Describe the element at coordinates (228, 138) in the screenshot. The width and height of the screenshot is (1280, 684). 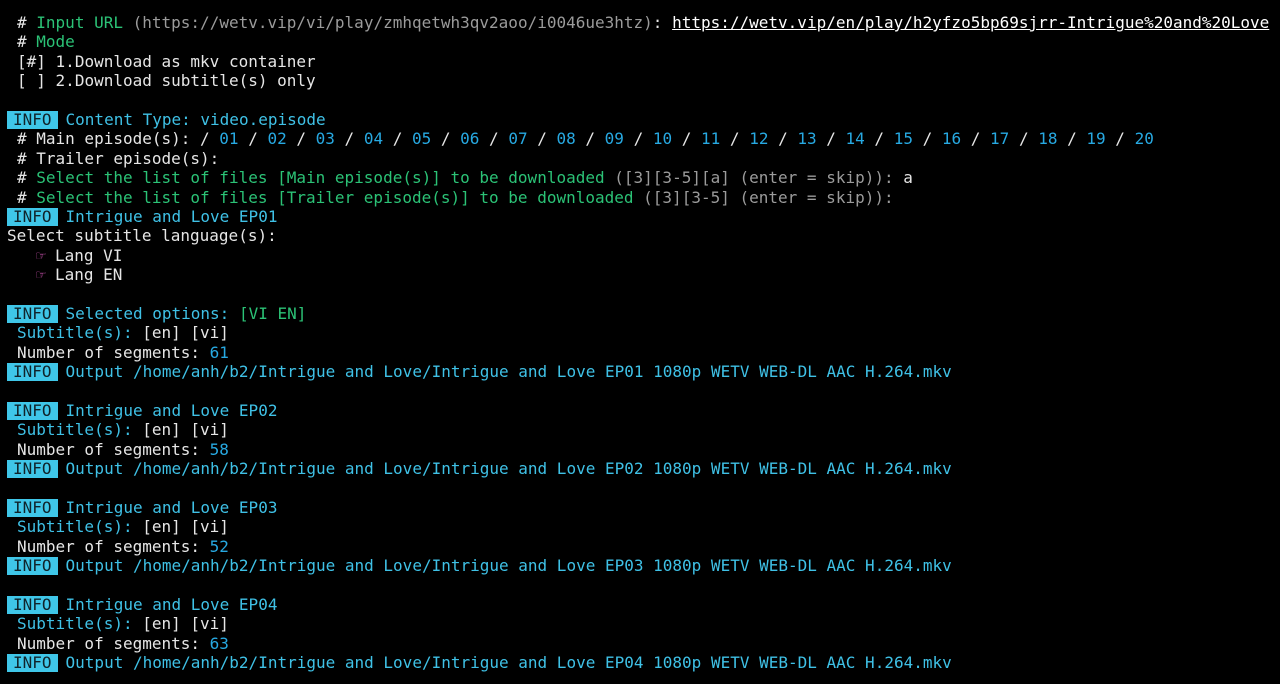
I see `episode-number: 01` at that location.